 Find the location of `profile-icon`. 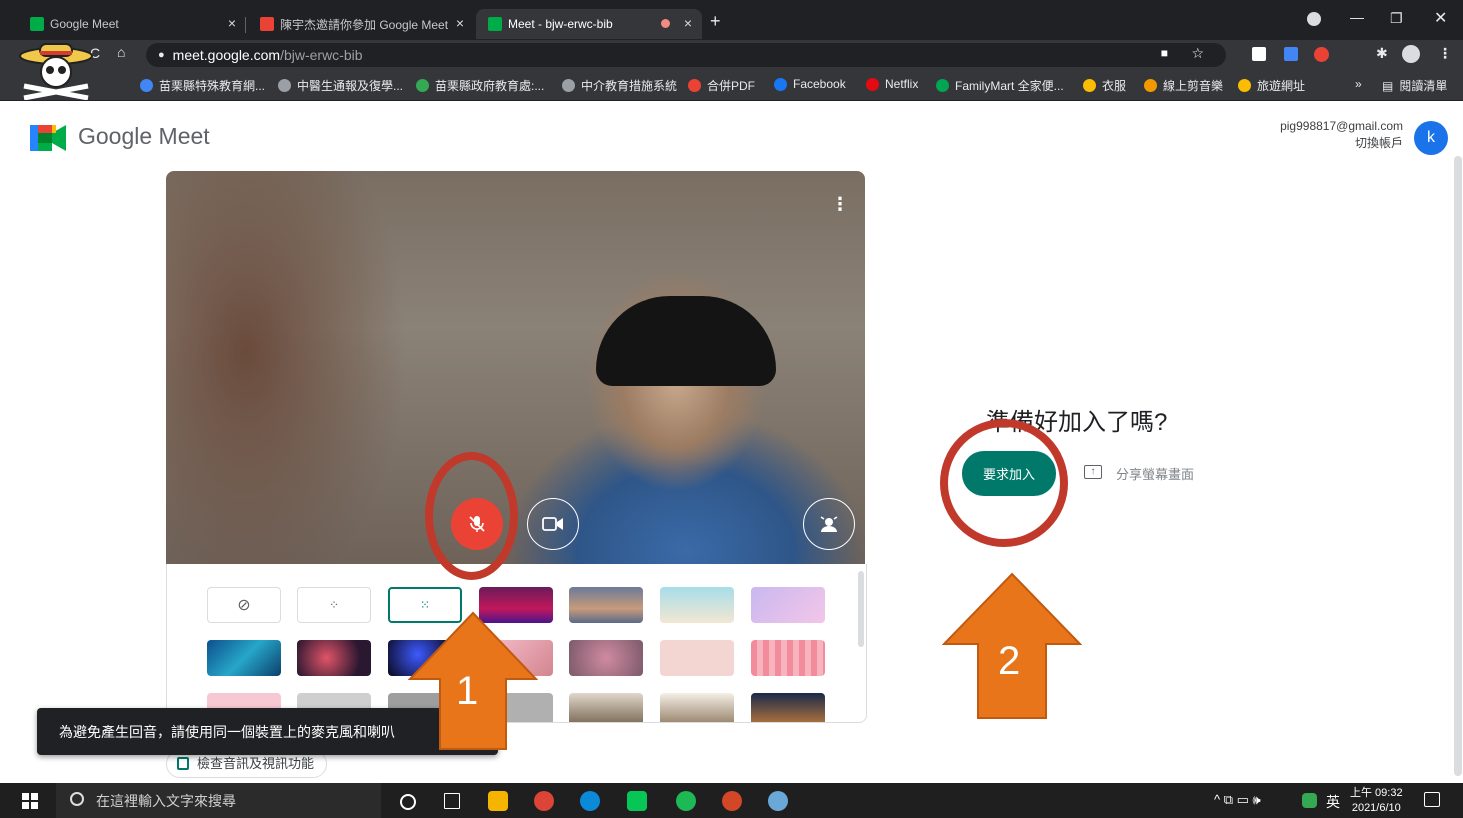

profile-icon is located at coordinates (1411, 54).